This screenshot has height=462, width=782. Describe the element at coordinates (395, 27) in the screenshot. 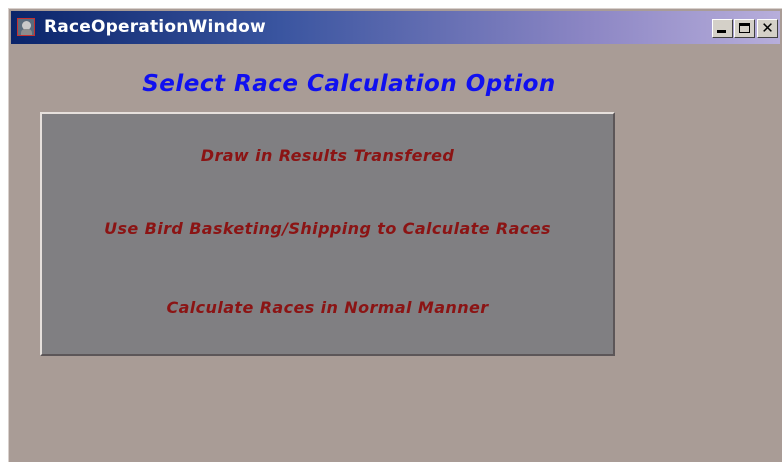

I see `title-bar: RaceOperationWindow ✕` at that location.